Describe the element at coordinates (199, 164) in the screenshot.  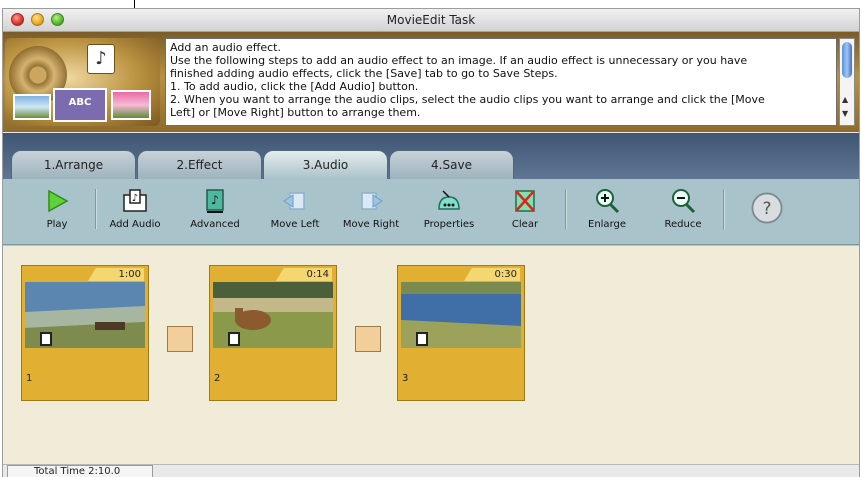
I see `tab-effect: 2.Effect` at that location.